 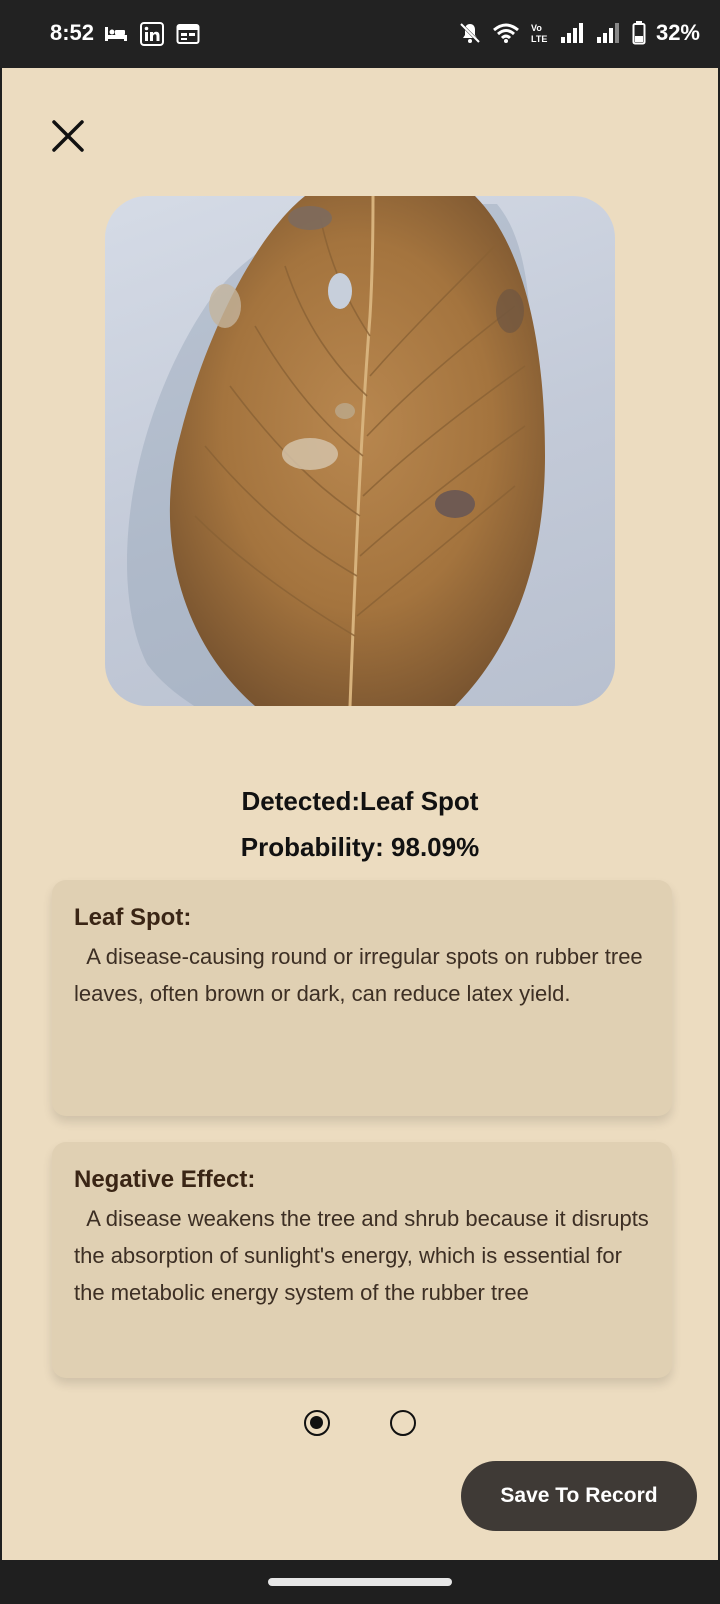 What do you see at coordinates (360, 847) in the screenshot?
I see `probability-label: Probability: 98.09%` at bounding box center [360, 847].